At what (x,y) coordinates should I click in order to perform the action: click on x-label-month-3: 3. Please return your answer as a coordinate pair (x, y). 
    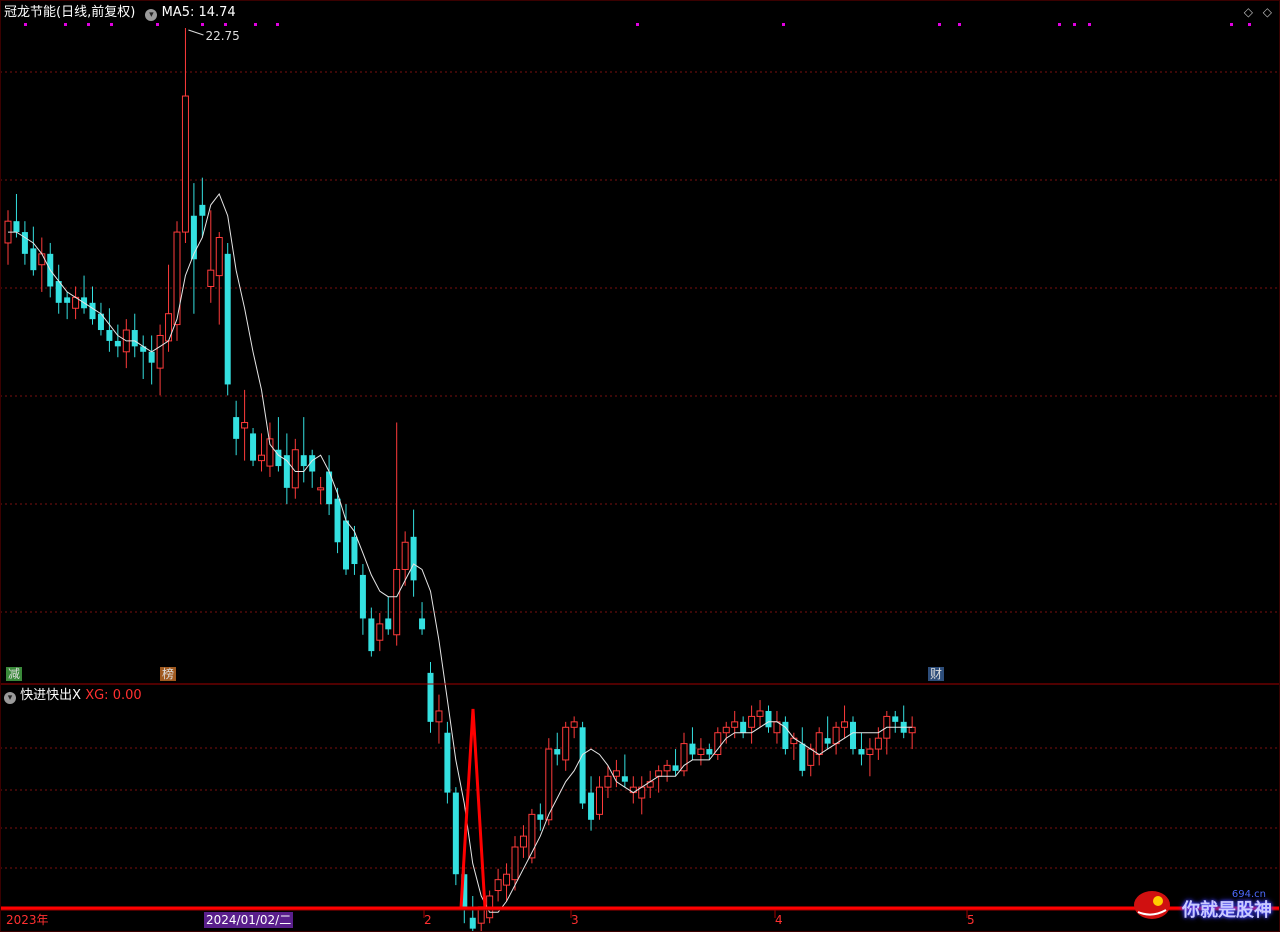
    Looking at the image, I should click on (575, 920).